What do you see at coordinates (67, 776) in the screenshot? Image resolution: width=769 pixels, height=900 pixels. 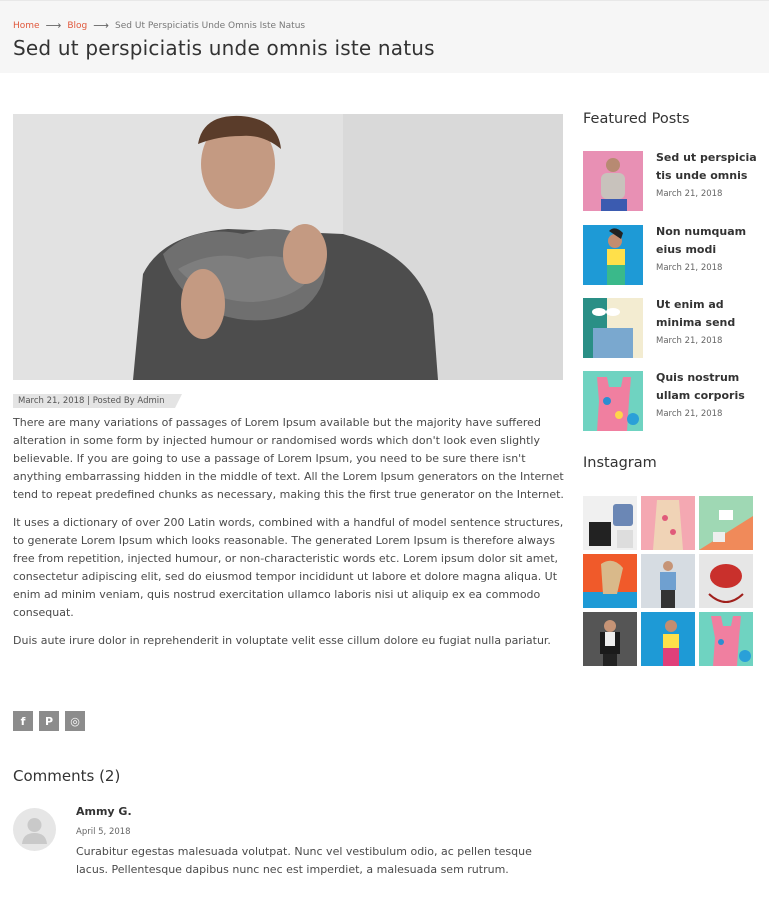 I see `comments-heading: Comments (2)` at bounding box center [67, 776].